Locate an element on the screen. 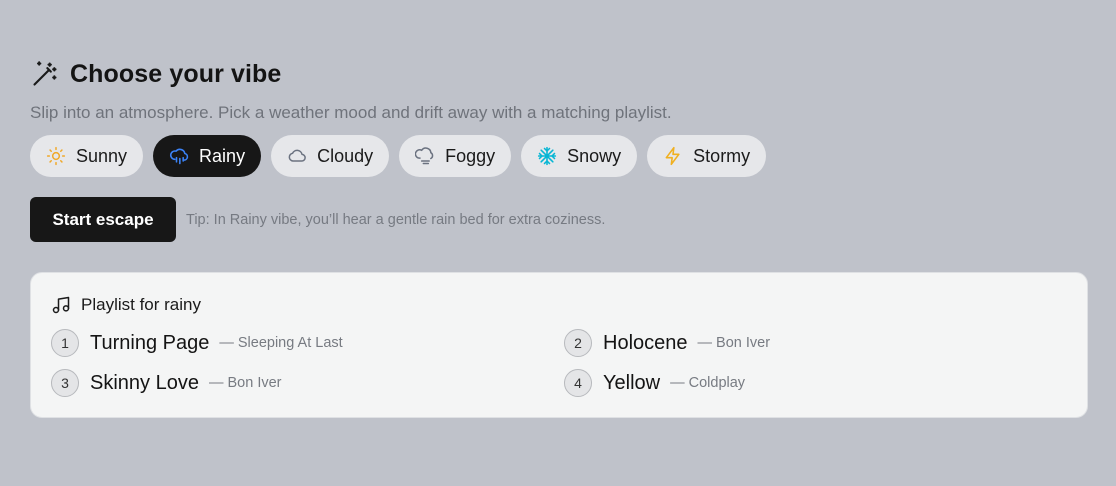 This screenshot has width=1116, height=486. mood-chip-snowy: Snowy is located at coordinates (579, 156).